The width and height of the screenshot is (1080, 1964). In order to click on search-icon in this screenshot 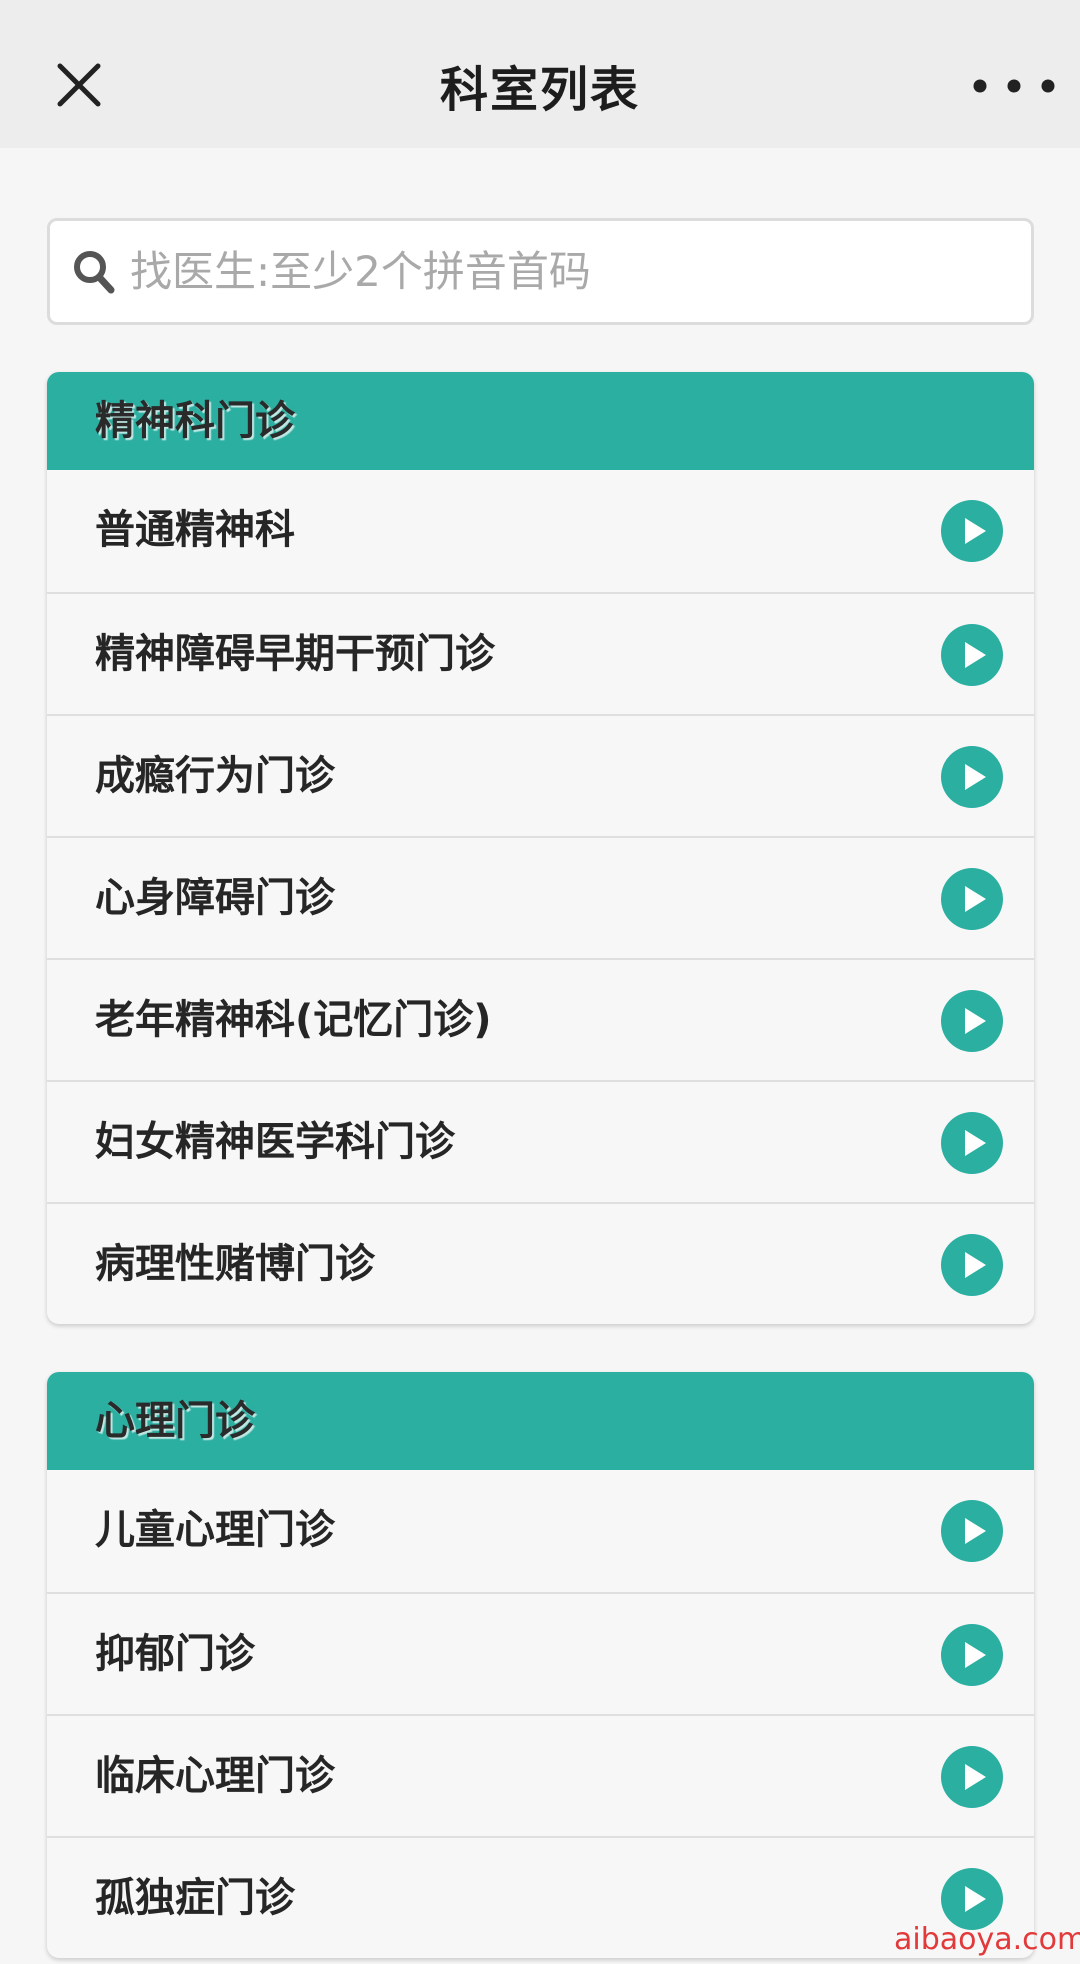, I will do `click(94, 272)`.